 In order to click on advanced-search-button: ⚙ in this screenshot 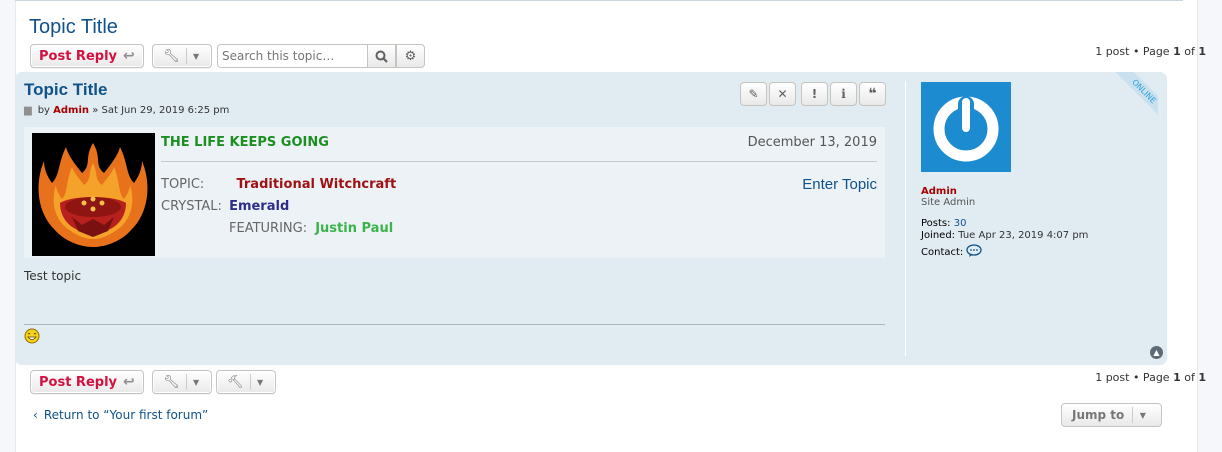, I will do `click(410, 56)`.